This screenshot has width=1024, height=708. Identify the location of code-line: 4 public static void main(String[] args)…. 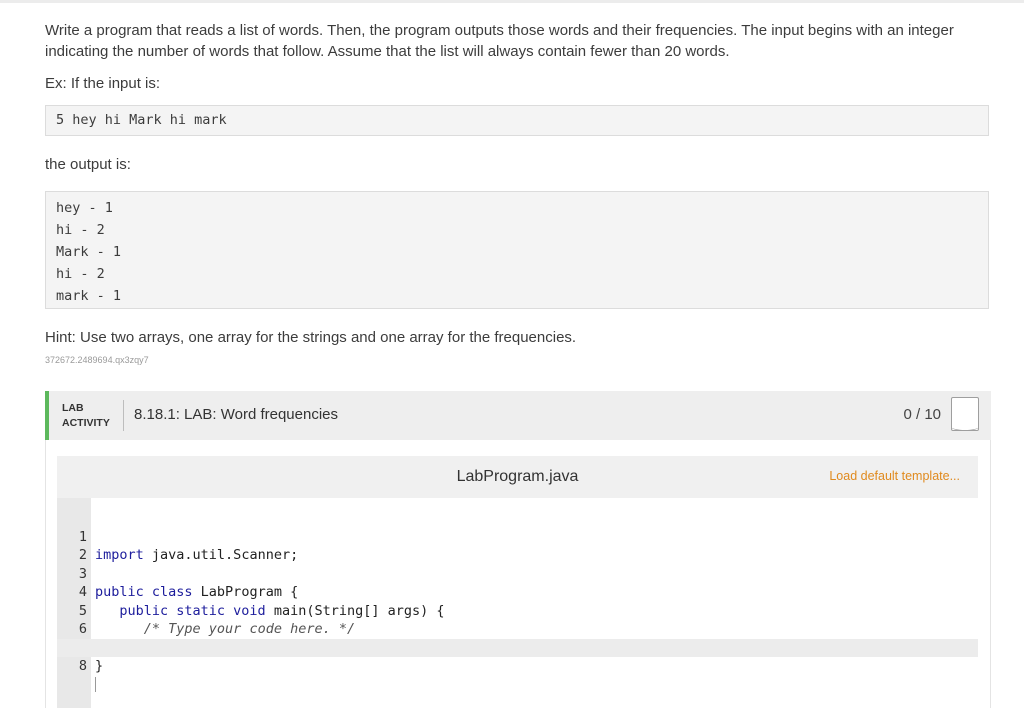
(517, 592).